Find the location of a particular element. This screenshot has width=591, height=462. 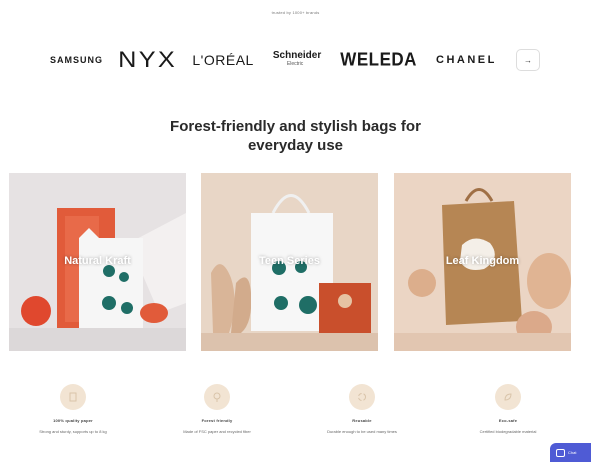

top-note: trusted by 1000+ brands is located at coordinates (295, 12).